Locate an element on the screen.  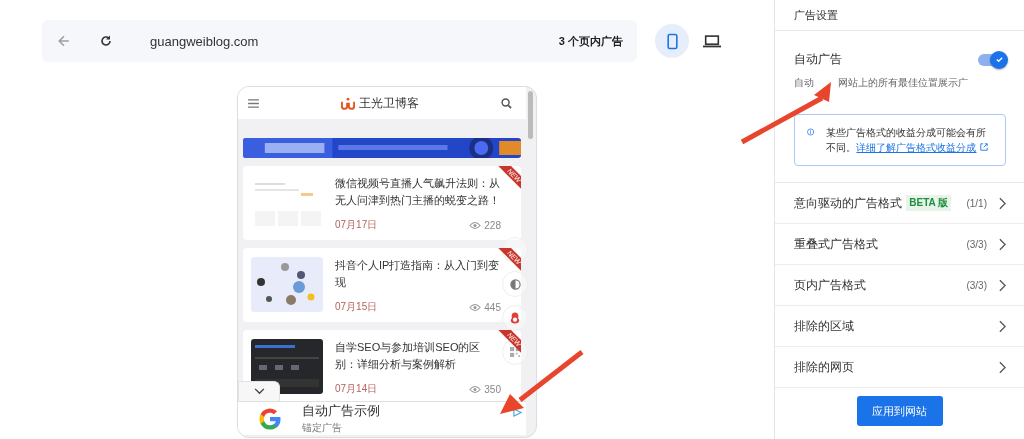
chevron-down-icon is located at coordinates (259, 391).